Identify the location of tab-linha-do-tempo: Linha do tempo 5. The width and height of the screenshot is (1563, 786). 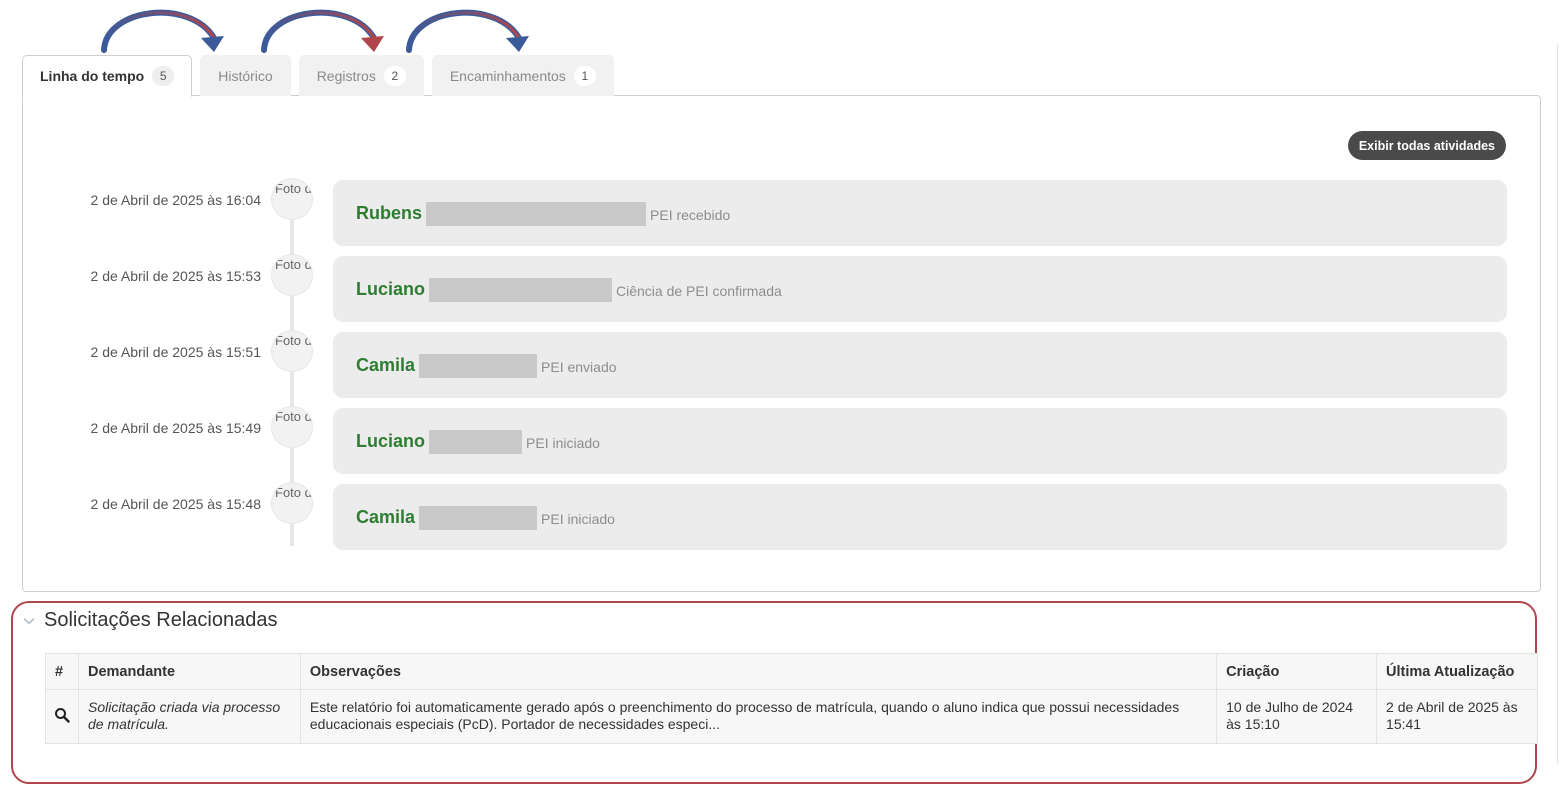
(107, 76).